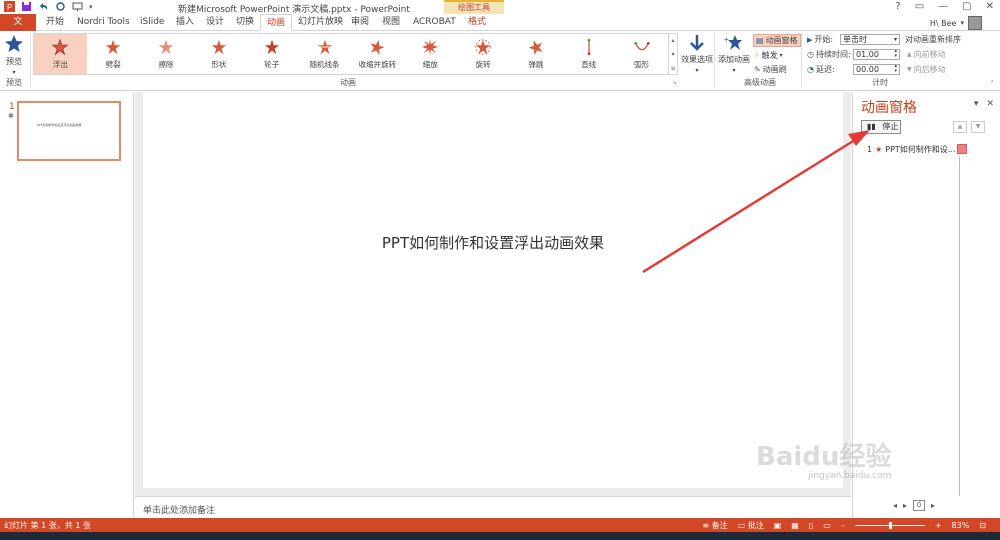  Describe the element at coordinates (18, 29) in the screenshot. I see `tab-file: 文件` at that location.